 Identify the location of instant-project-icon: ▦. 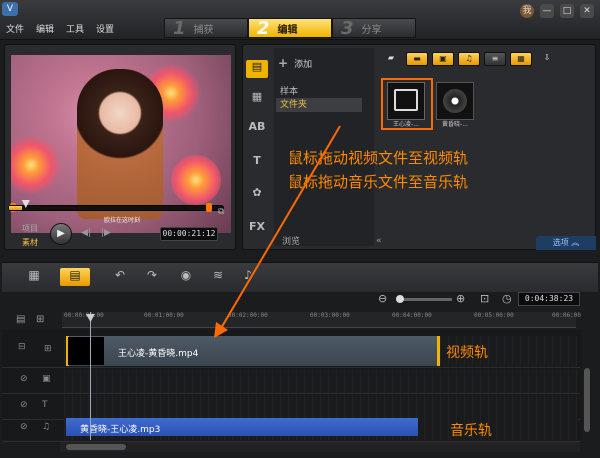
(257, 99).